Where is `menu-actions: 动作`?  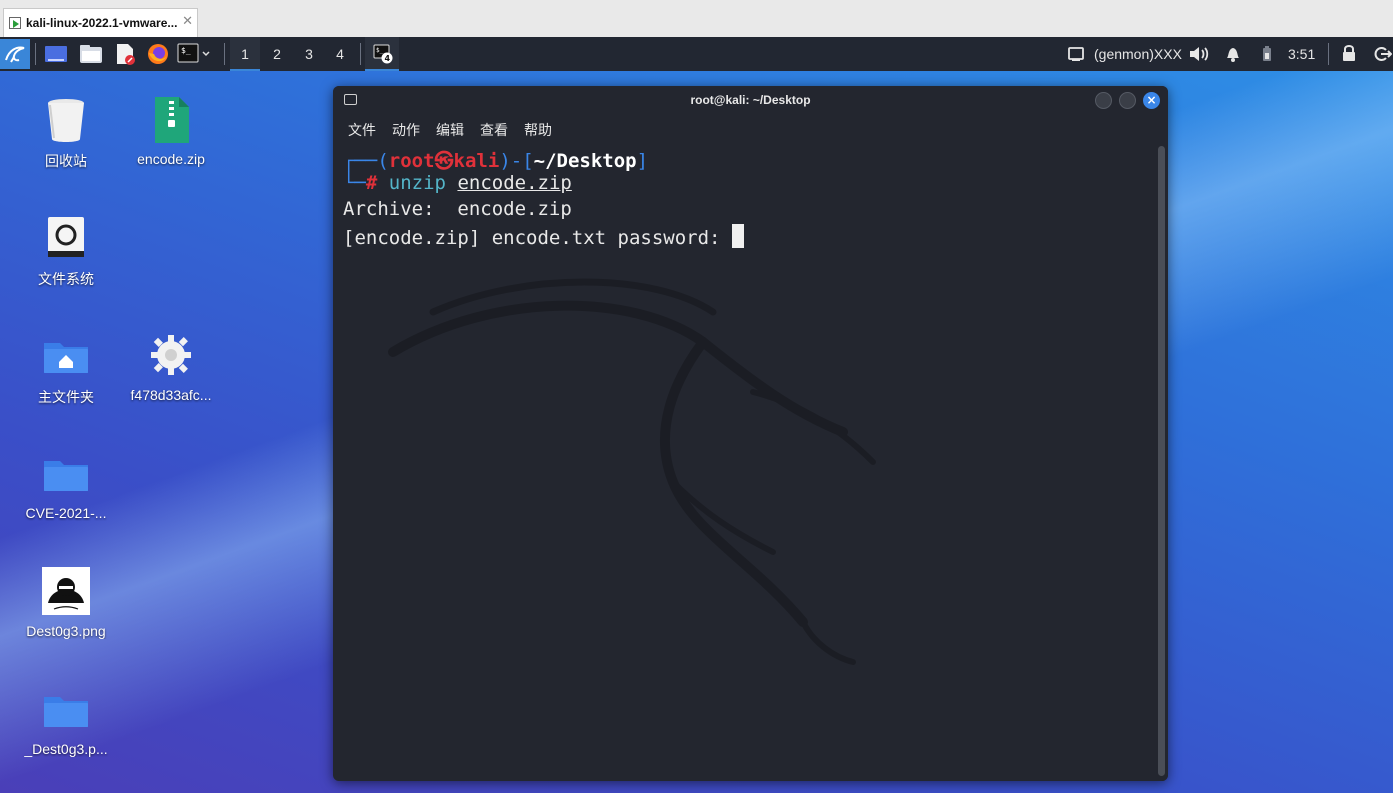 menu-actions: 动作 is located at coordinates (406, 130).